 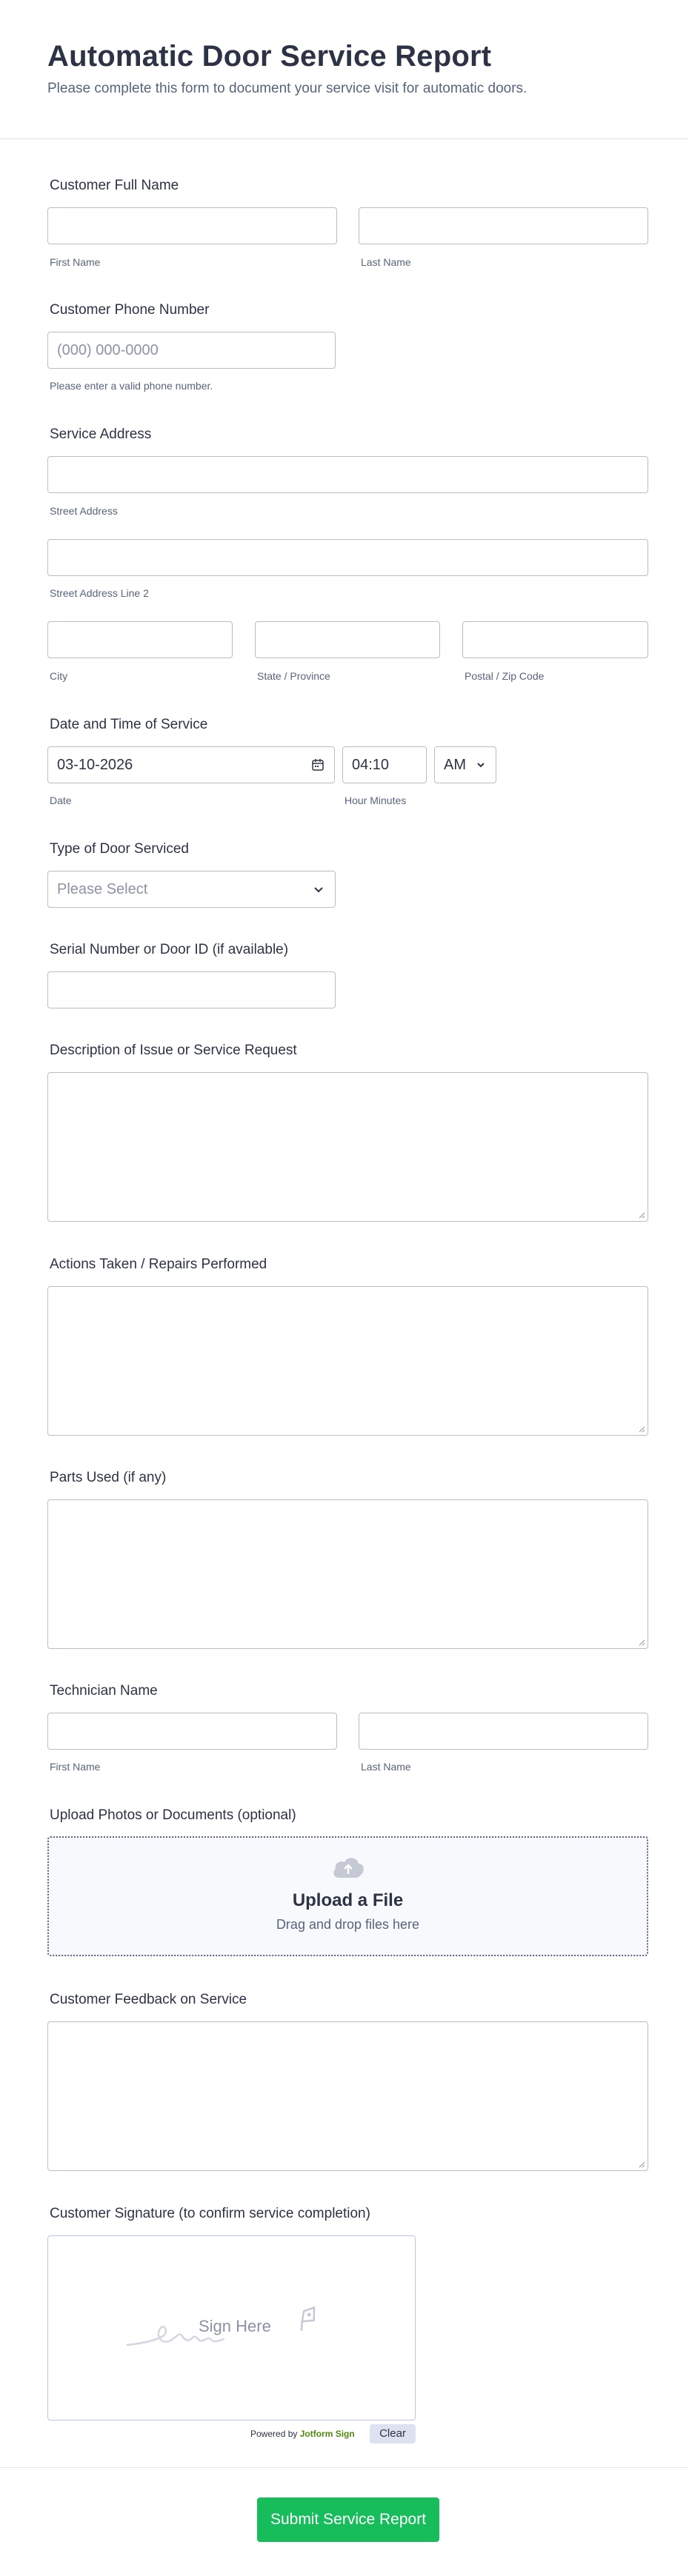 I want to click on technician-first-name-input, so click(x=192, y=1732).